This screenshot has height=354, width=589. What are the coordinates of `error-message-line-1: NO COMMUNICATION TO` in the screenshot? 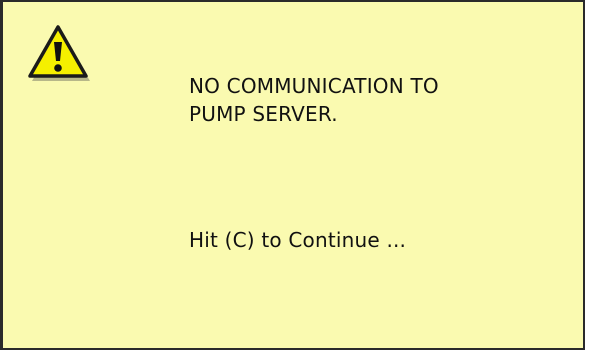 It's located at (314, 86).